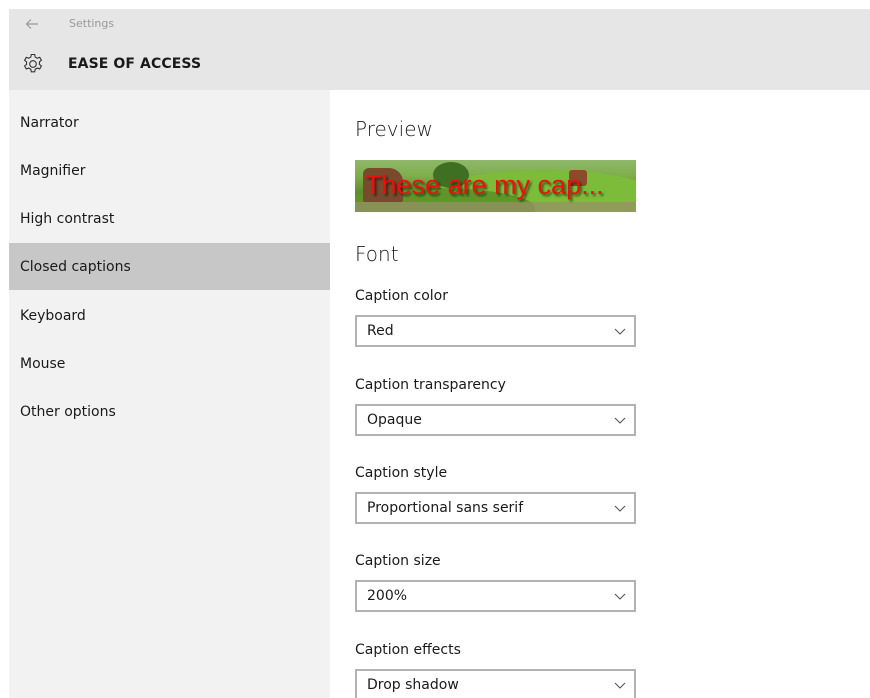 The height and width of the screenshot is (698, 870). What do you see at coordinates (169, 122) in the screenshot?
I see `sidebar-item-narrator: Narrator` at bounding box center [169, 122].